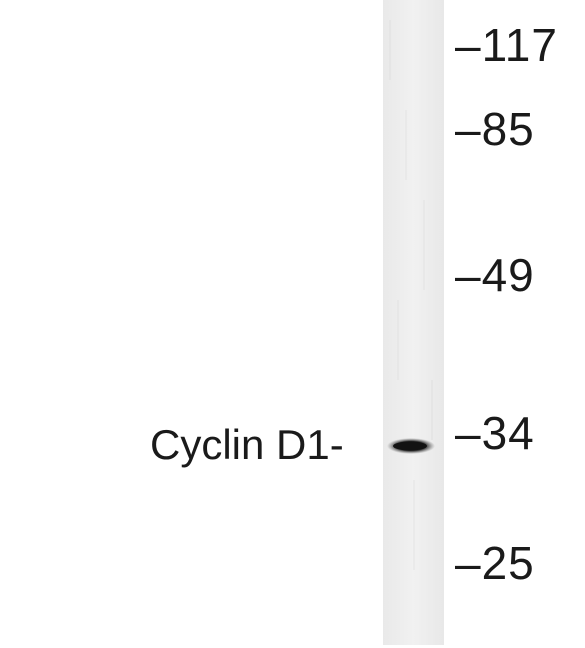  What do you see at coordinates (495, 129) in the screenshot?
I see `marker-85: –85` at bounding box center [495, 129].